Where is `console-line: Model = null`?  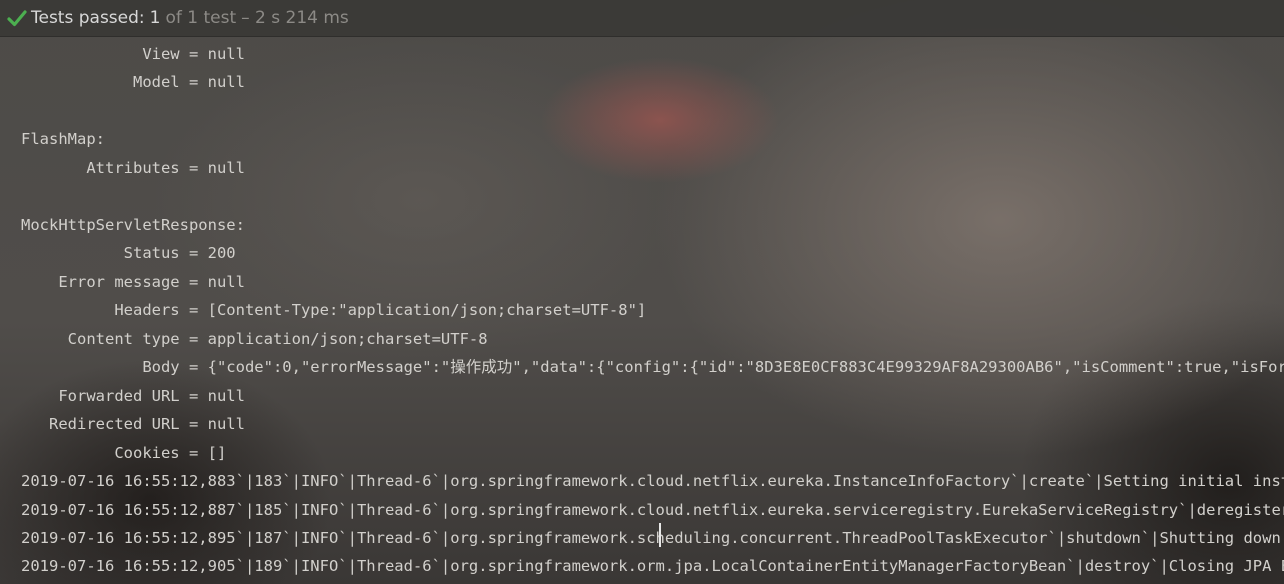 console-line: Model = null is located at coordinates (133, 82).